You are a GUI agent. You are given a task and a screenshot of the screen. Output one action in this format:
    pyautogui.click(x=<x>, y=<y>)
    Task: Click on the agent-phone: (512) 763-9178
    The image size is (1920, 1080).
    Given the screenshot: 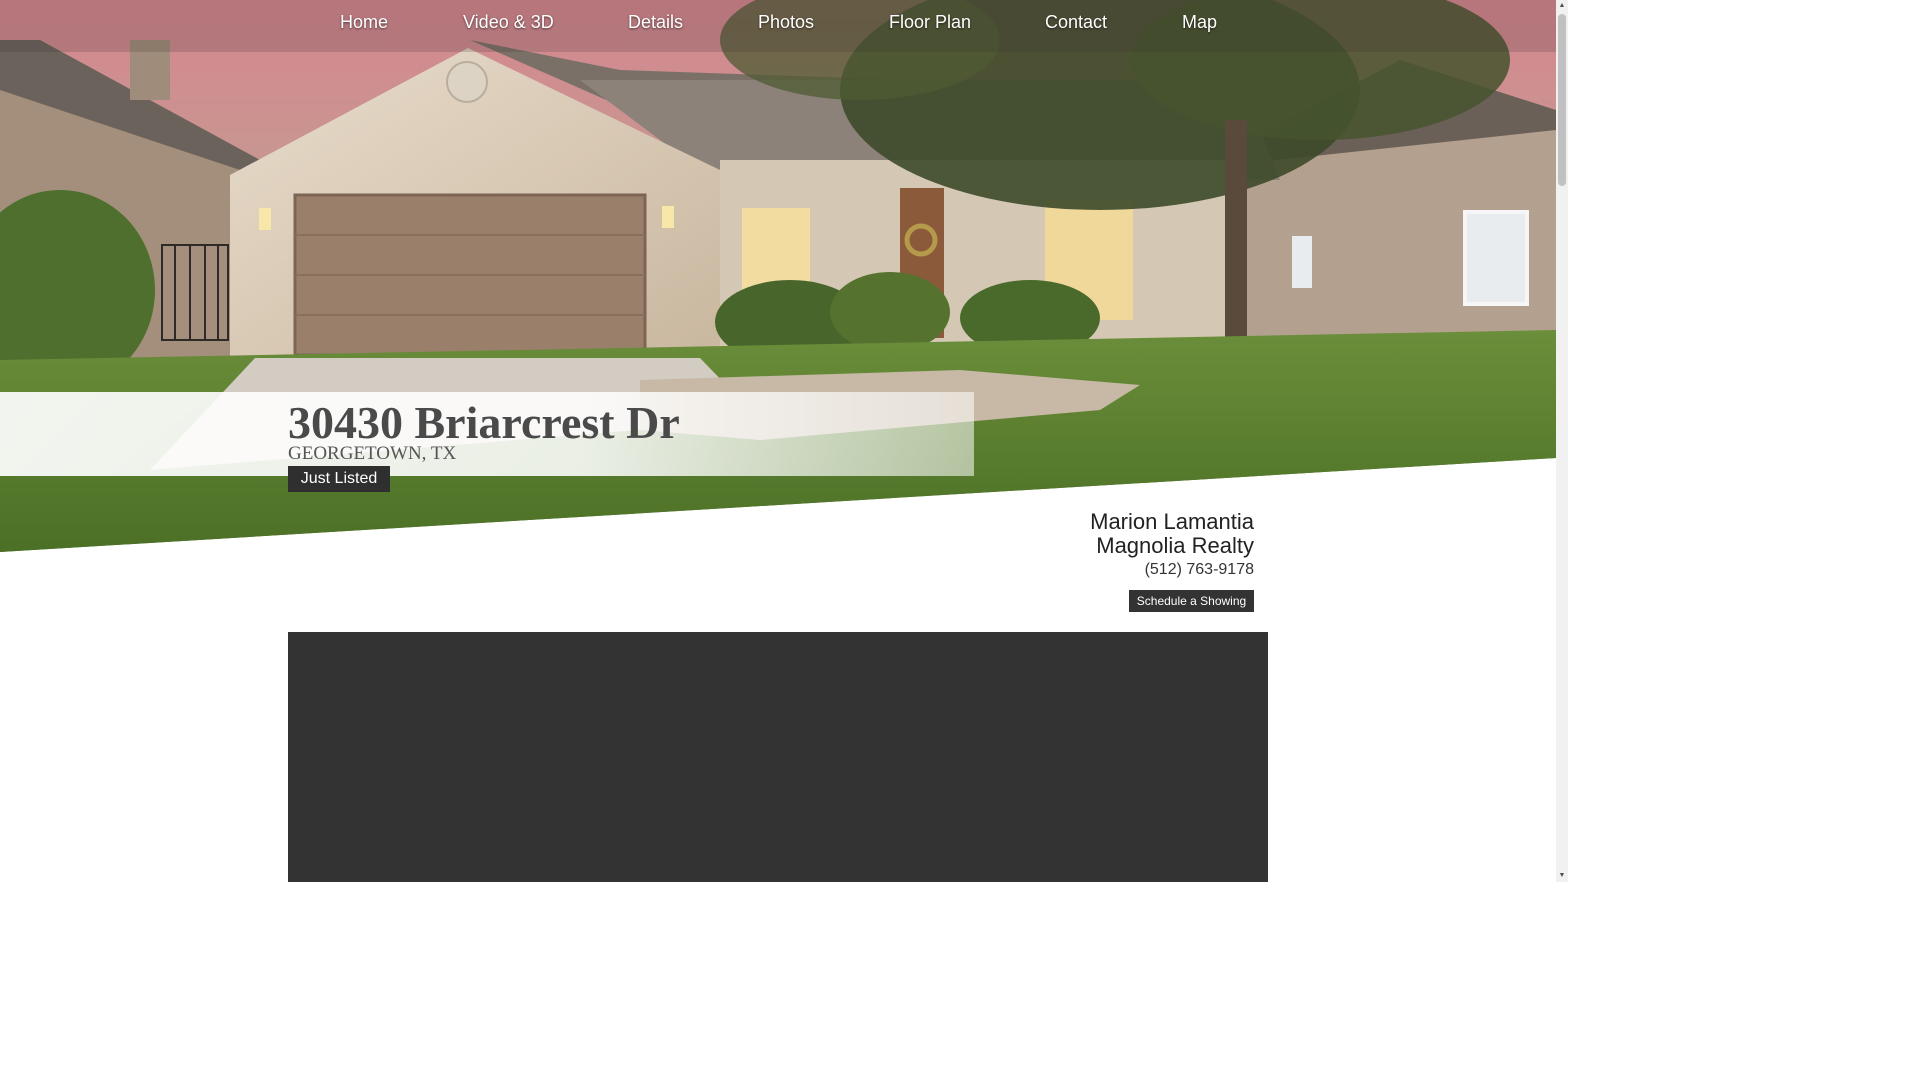 What is the action you would take?
    pyautogui.click(x=1199, y=570)
    